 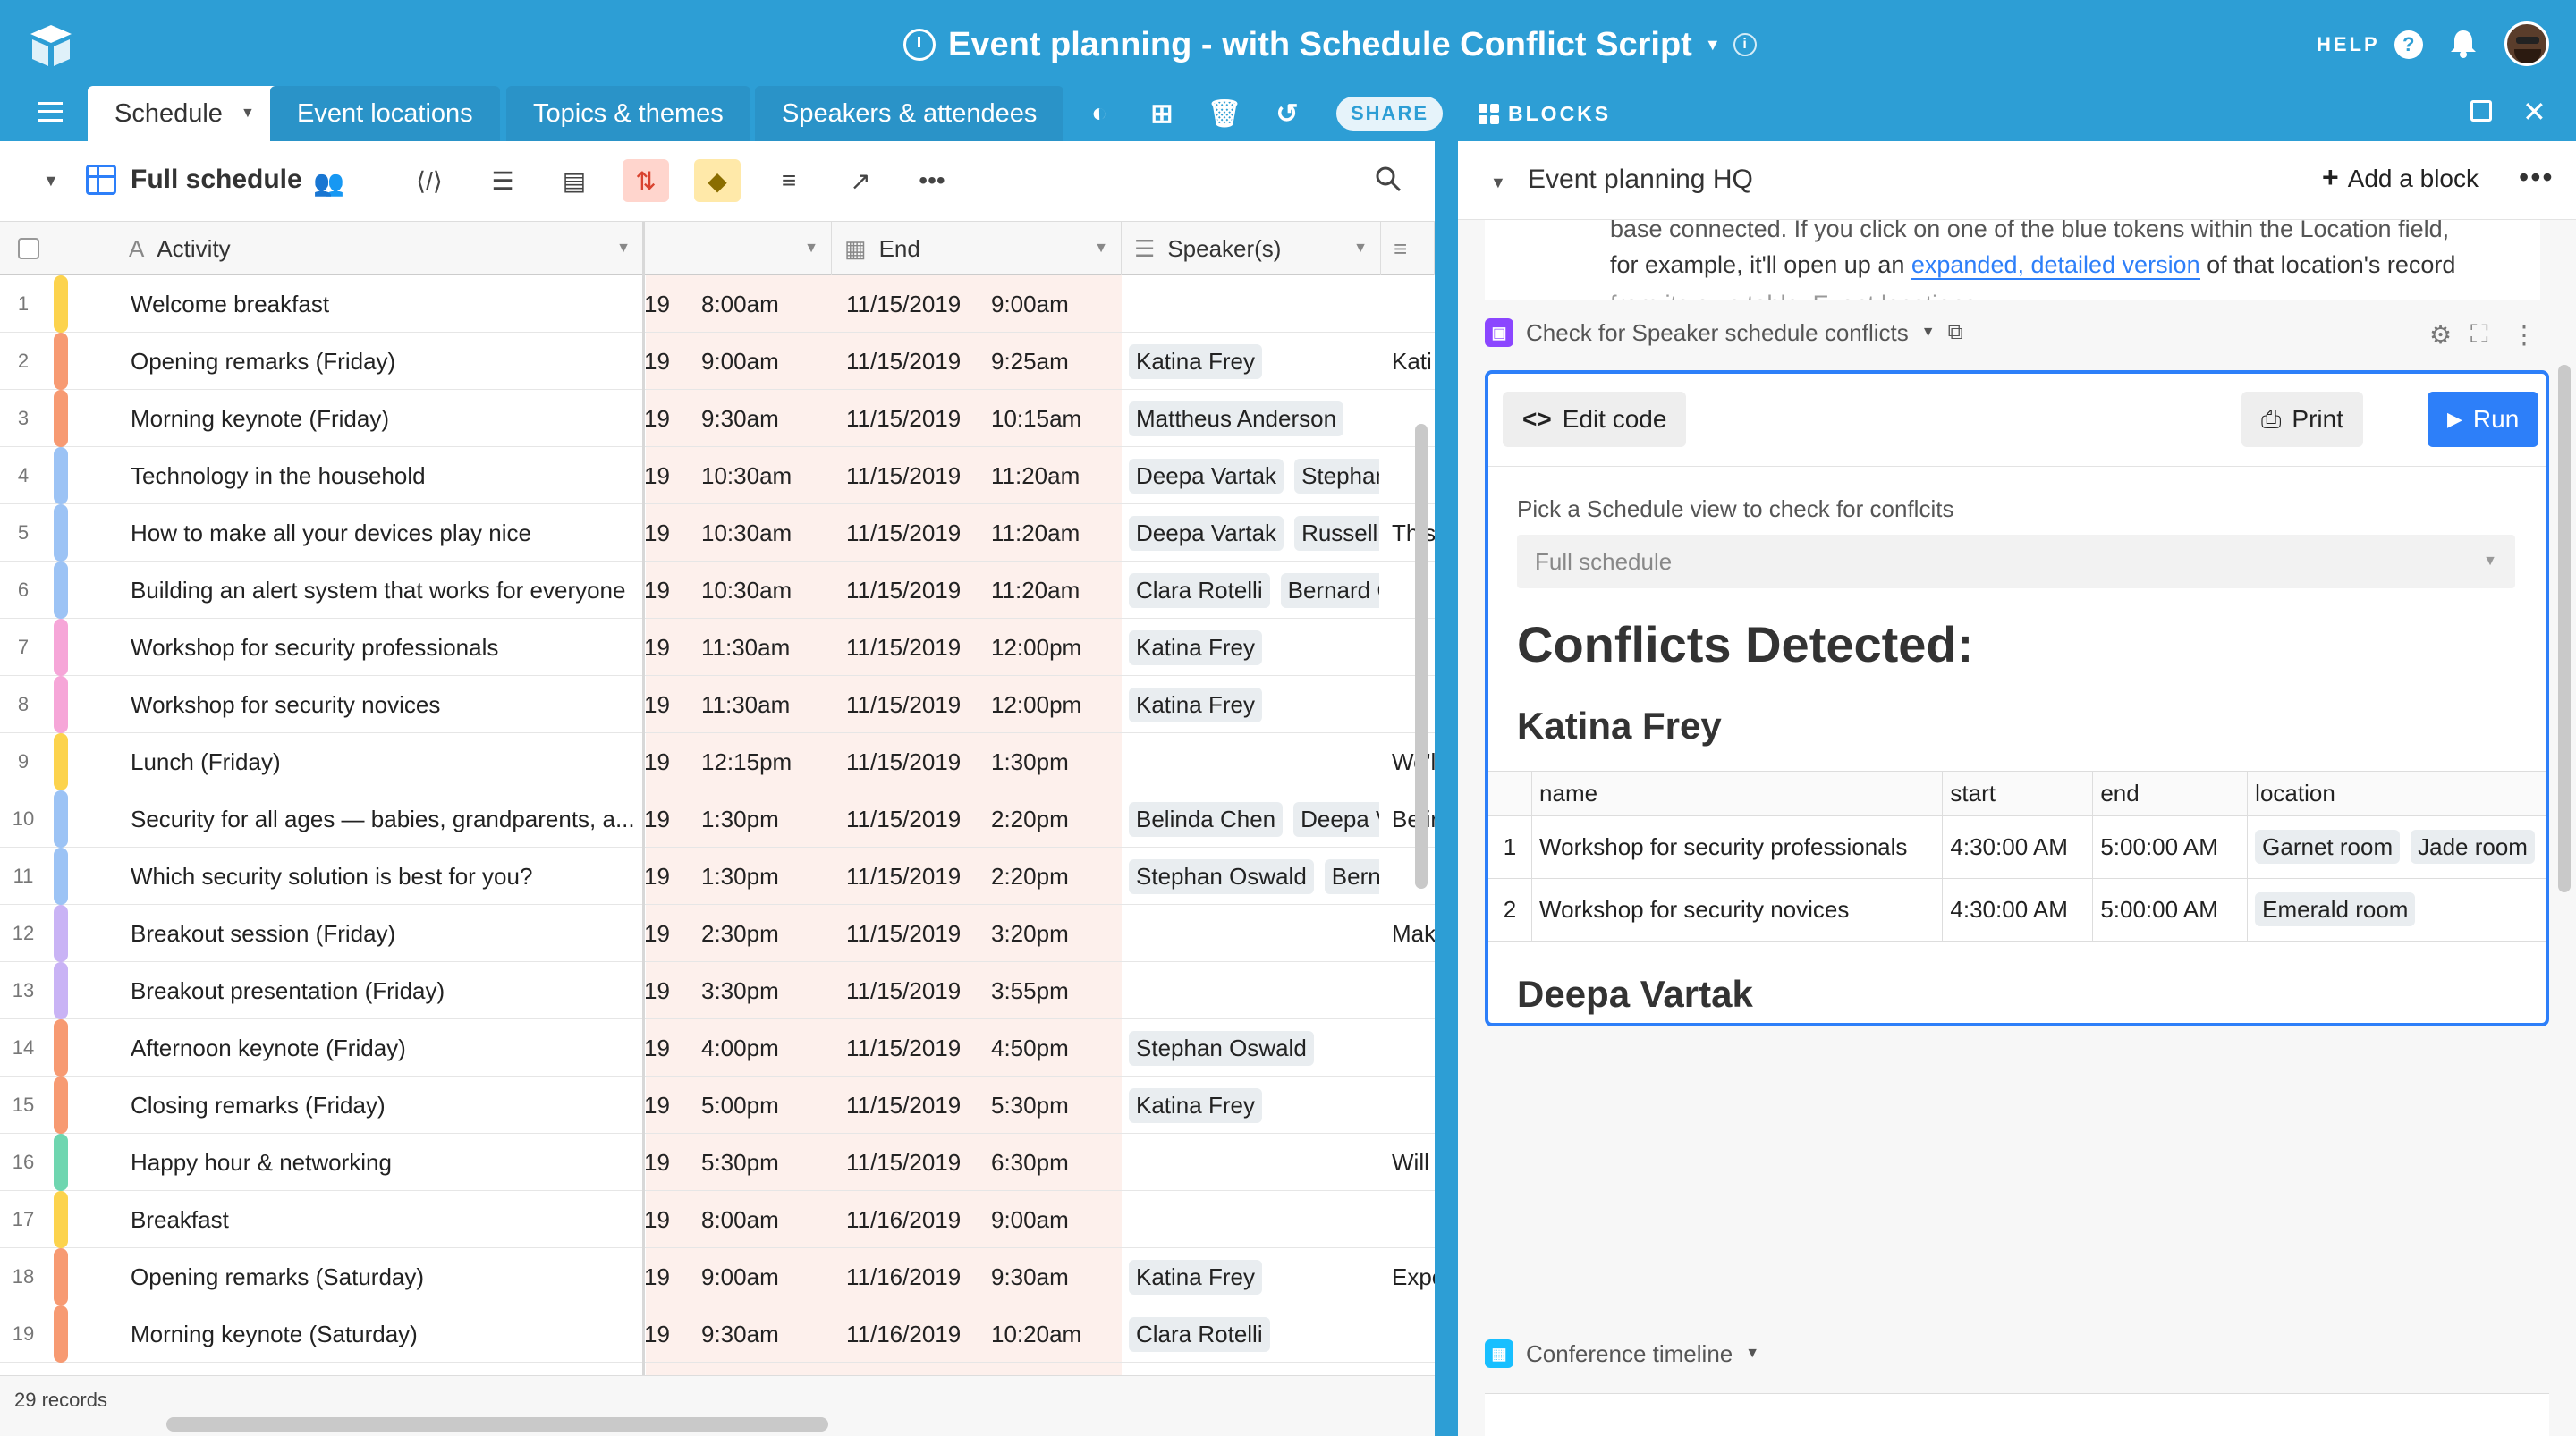 I want to click on description-cell: Mak, so click(x=1413, y=933).